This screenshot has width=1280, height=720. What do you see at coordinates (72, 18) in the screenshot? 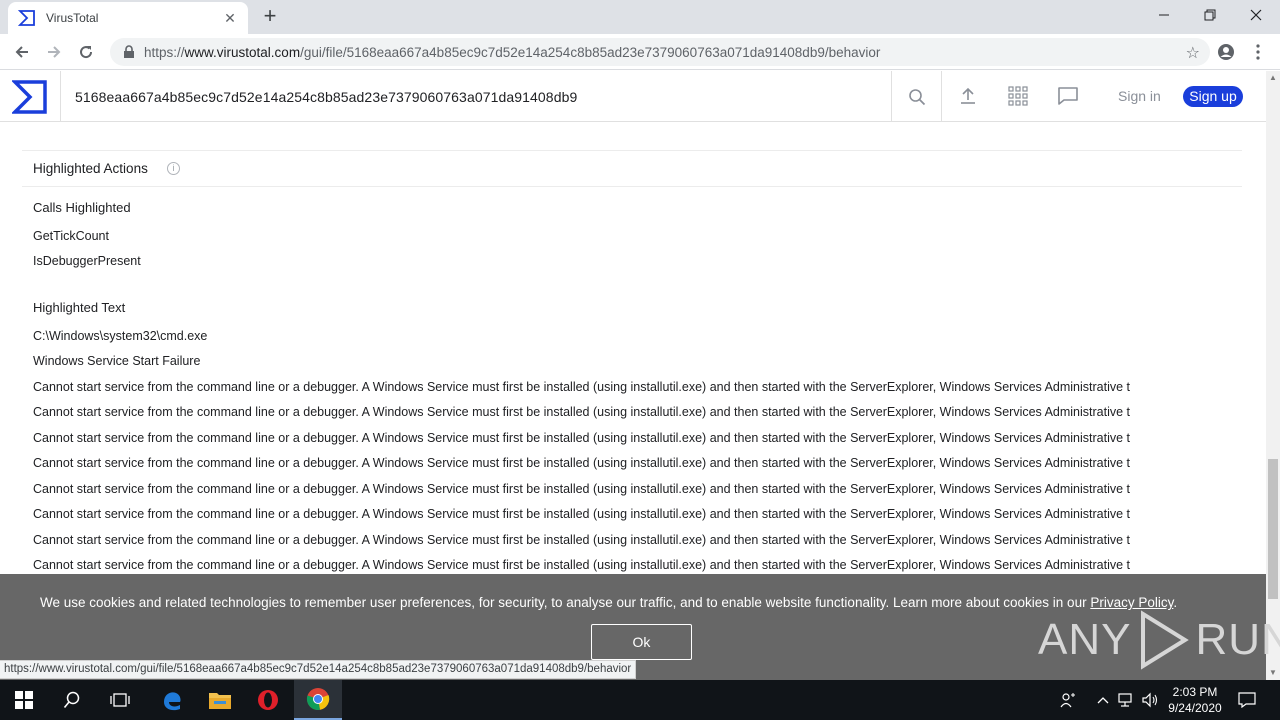
I see `tab-title: VirusTotal` at bounding box center [72, 18].